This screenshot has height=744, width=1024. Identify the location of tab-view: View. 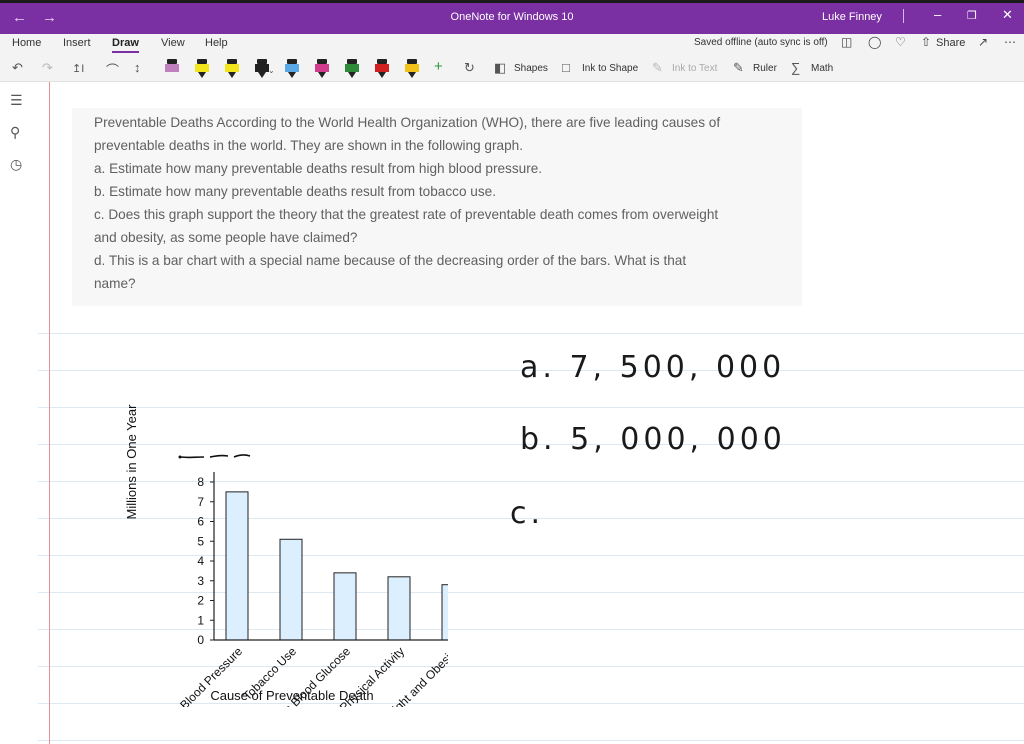
(173, 43).